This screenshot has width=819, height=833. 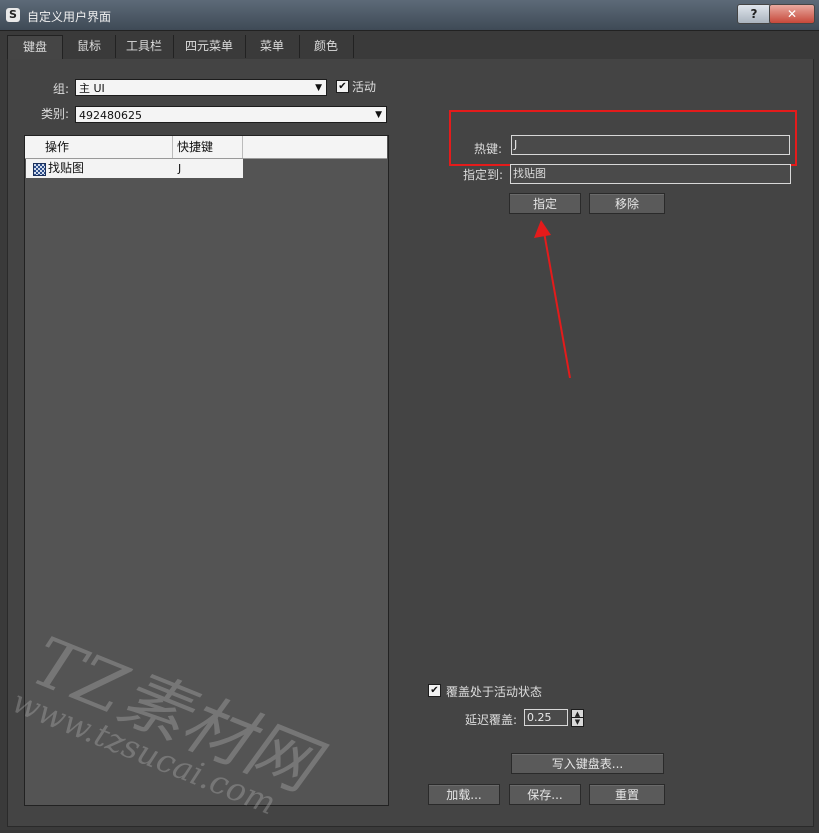 I want to click on assigned-to-field: 找贴图, so click(x=650, y=174).